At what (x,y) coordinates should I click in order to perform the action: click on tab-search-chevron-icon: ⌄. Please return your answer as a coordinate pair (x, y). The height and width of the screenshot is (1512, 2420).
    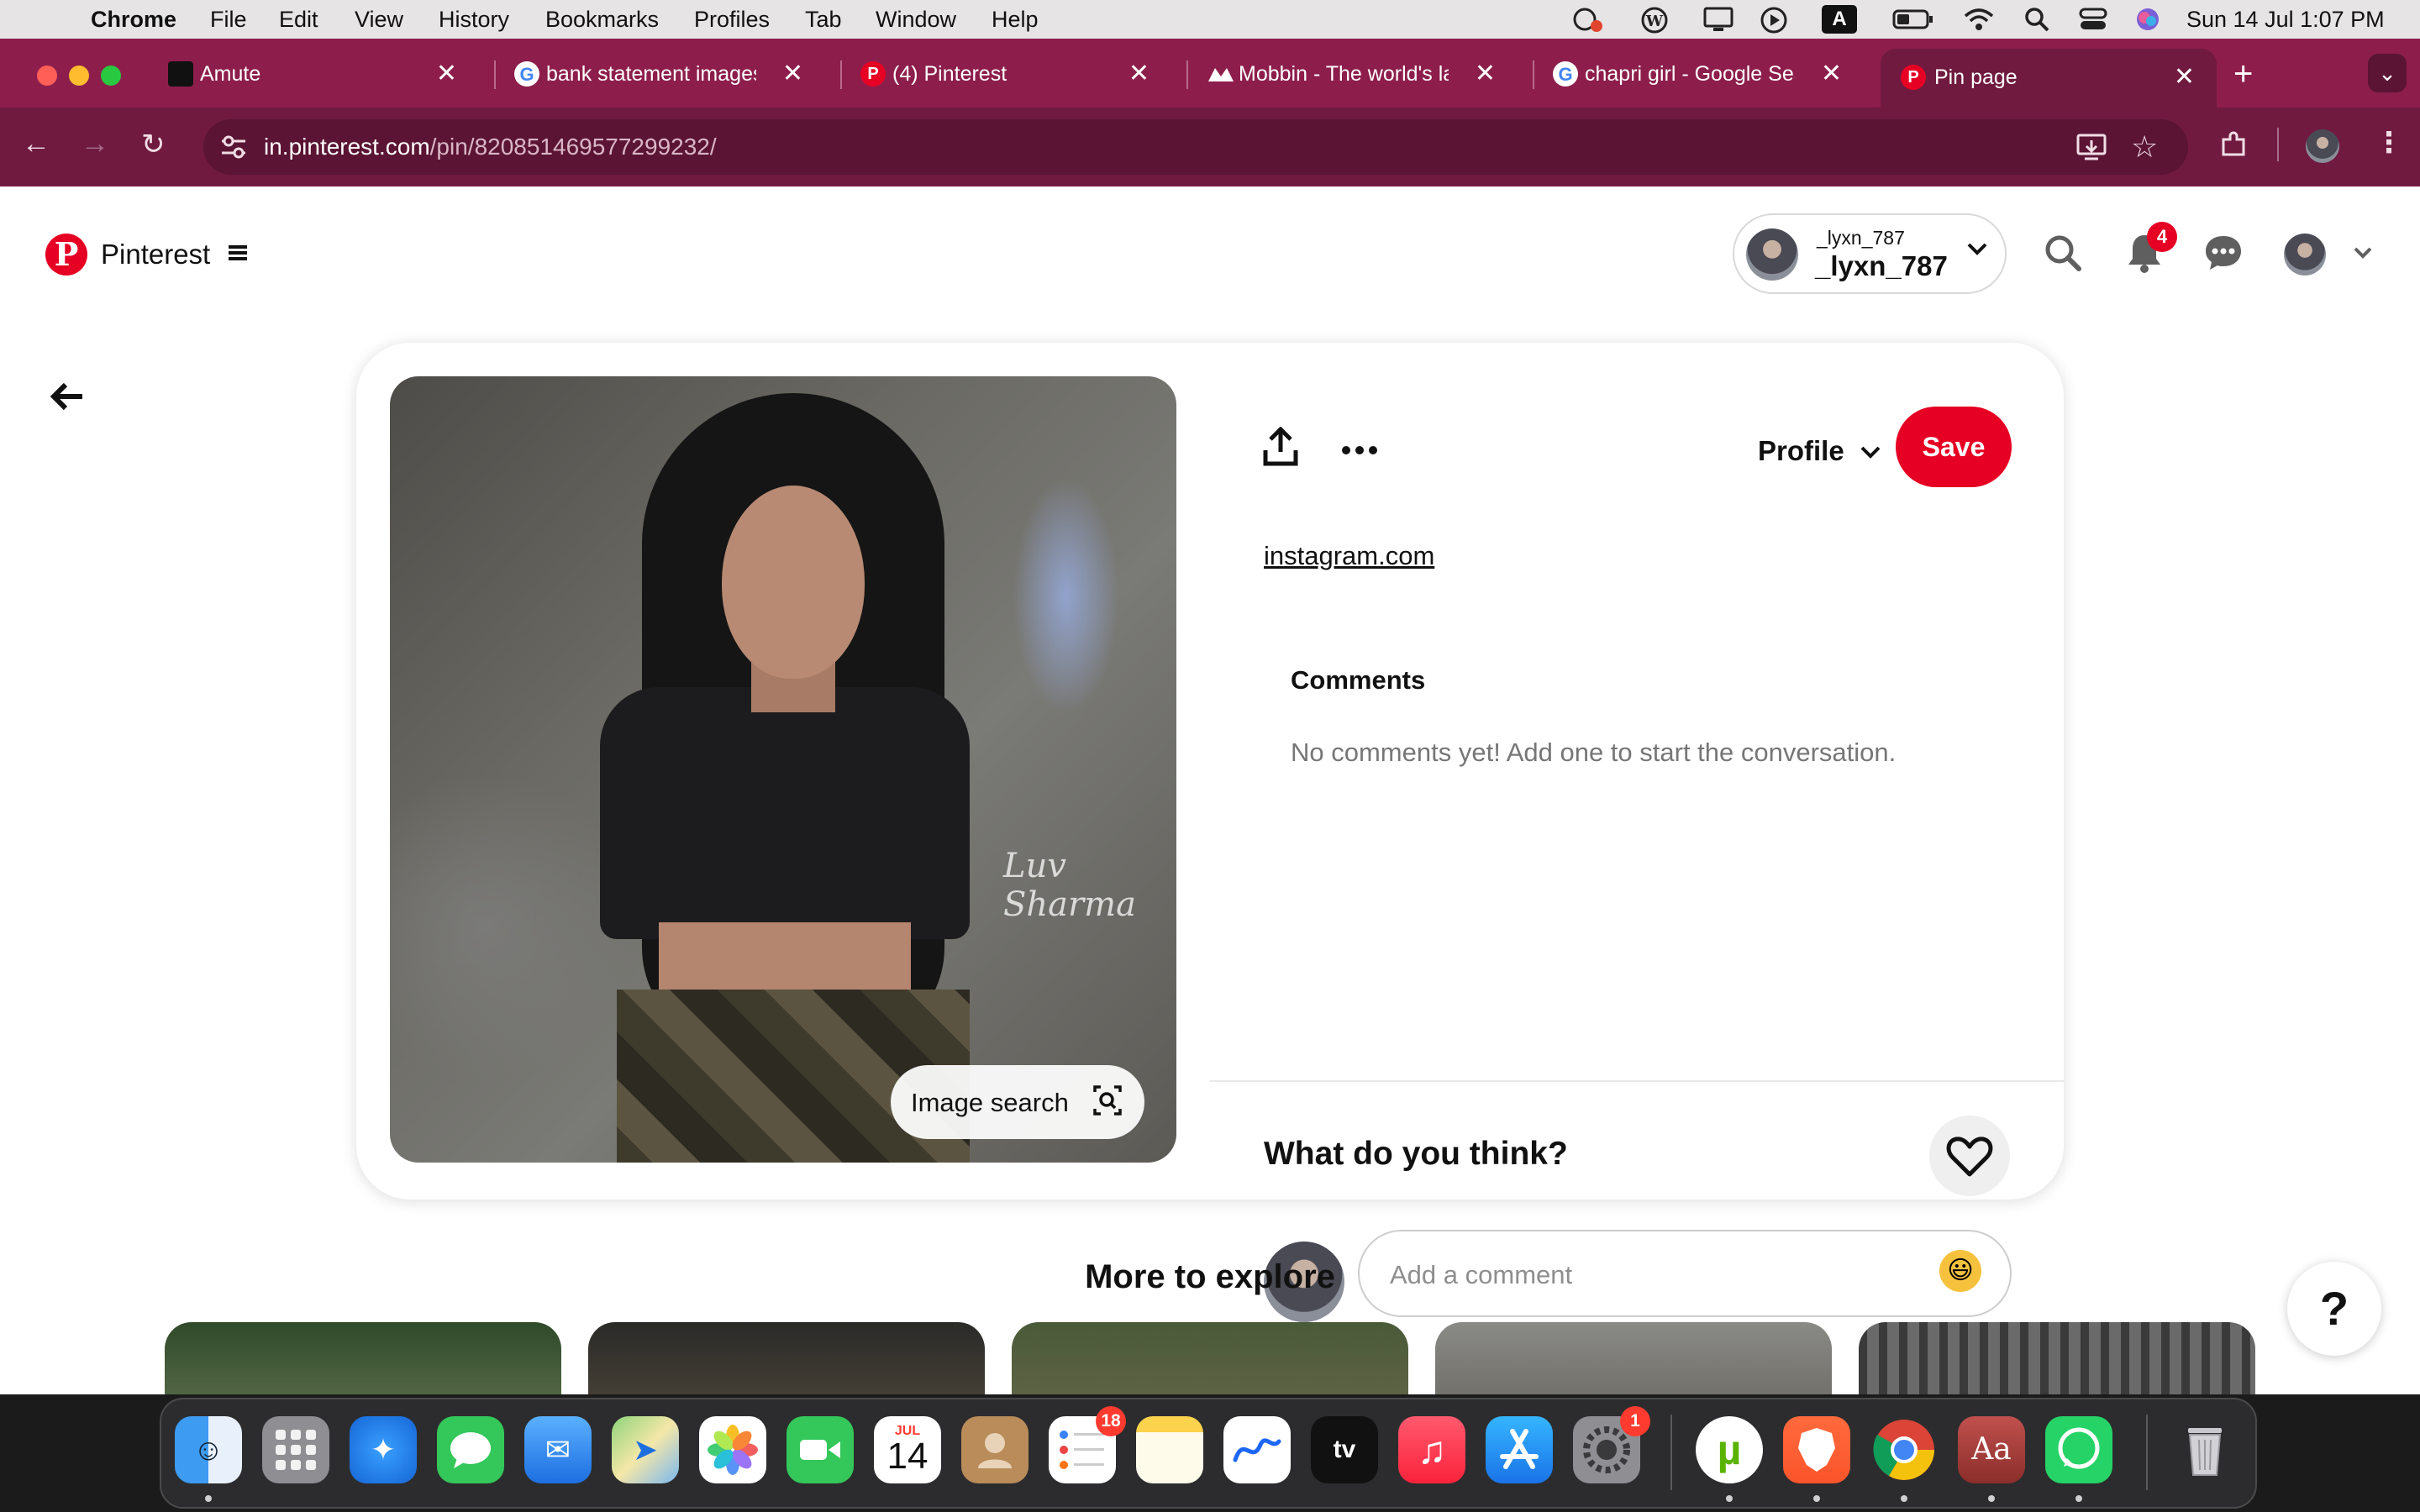
    Looking at the image, I should click on (2388, 73).